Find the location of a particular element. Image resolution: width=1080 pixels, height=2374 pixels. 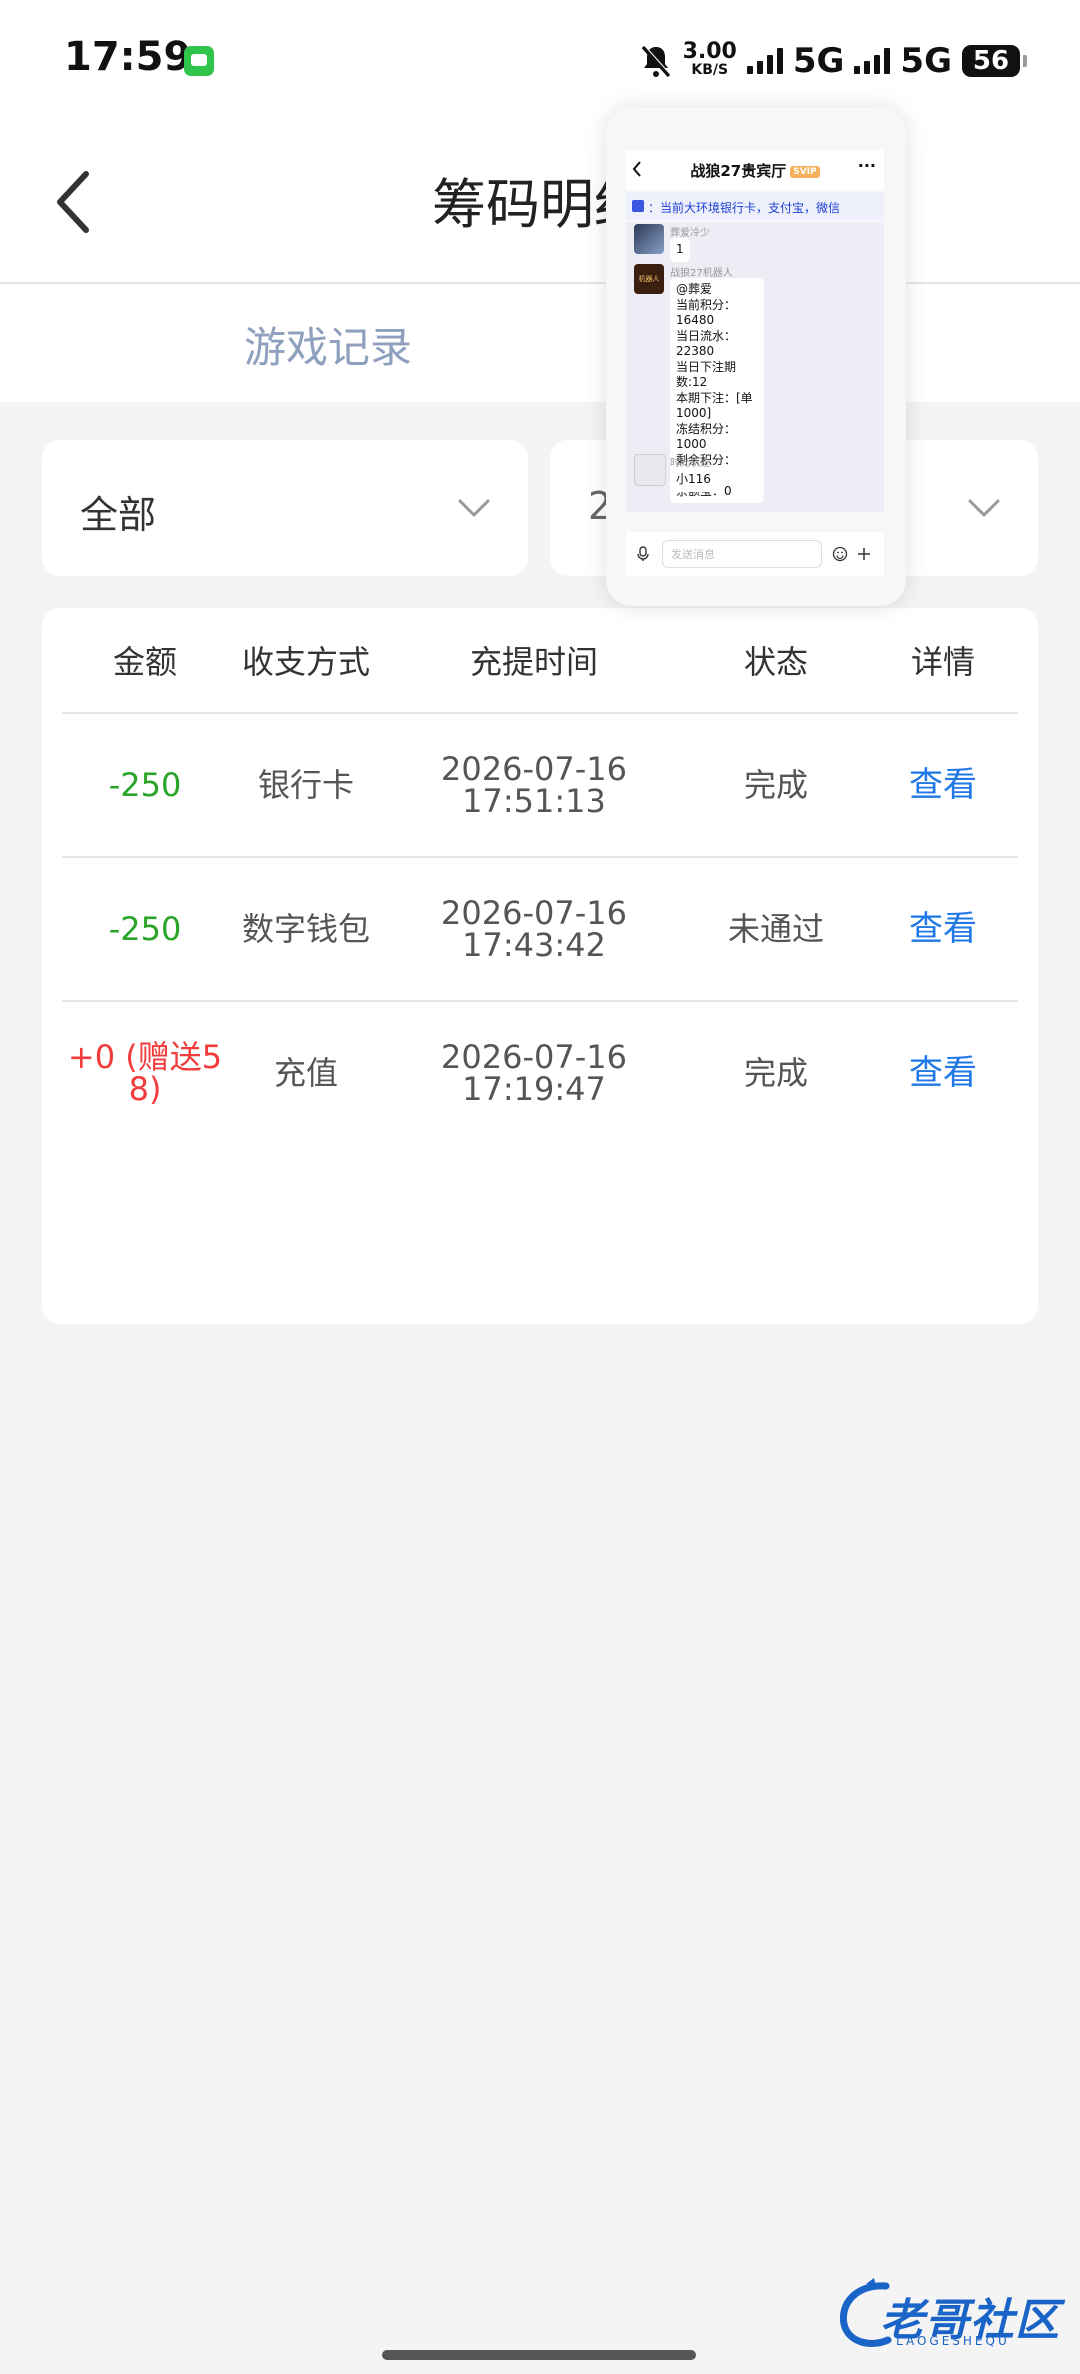

sender-name: 时光轨迹 is located at coordinates (690, 463).